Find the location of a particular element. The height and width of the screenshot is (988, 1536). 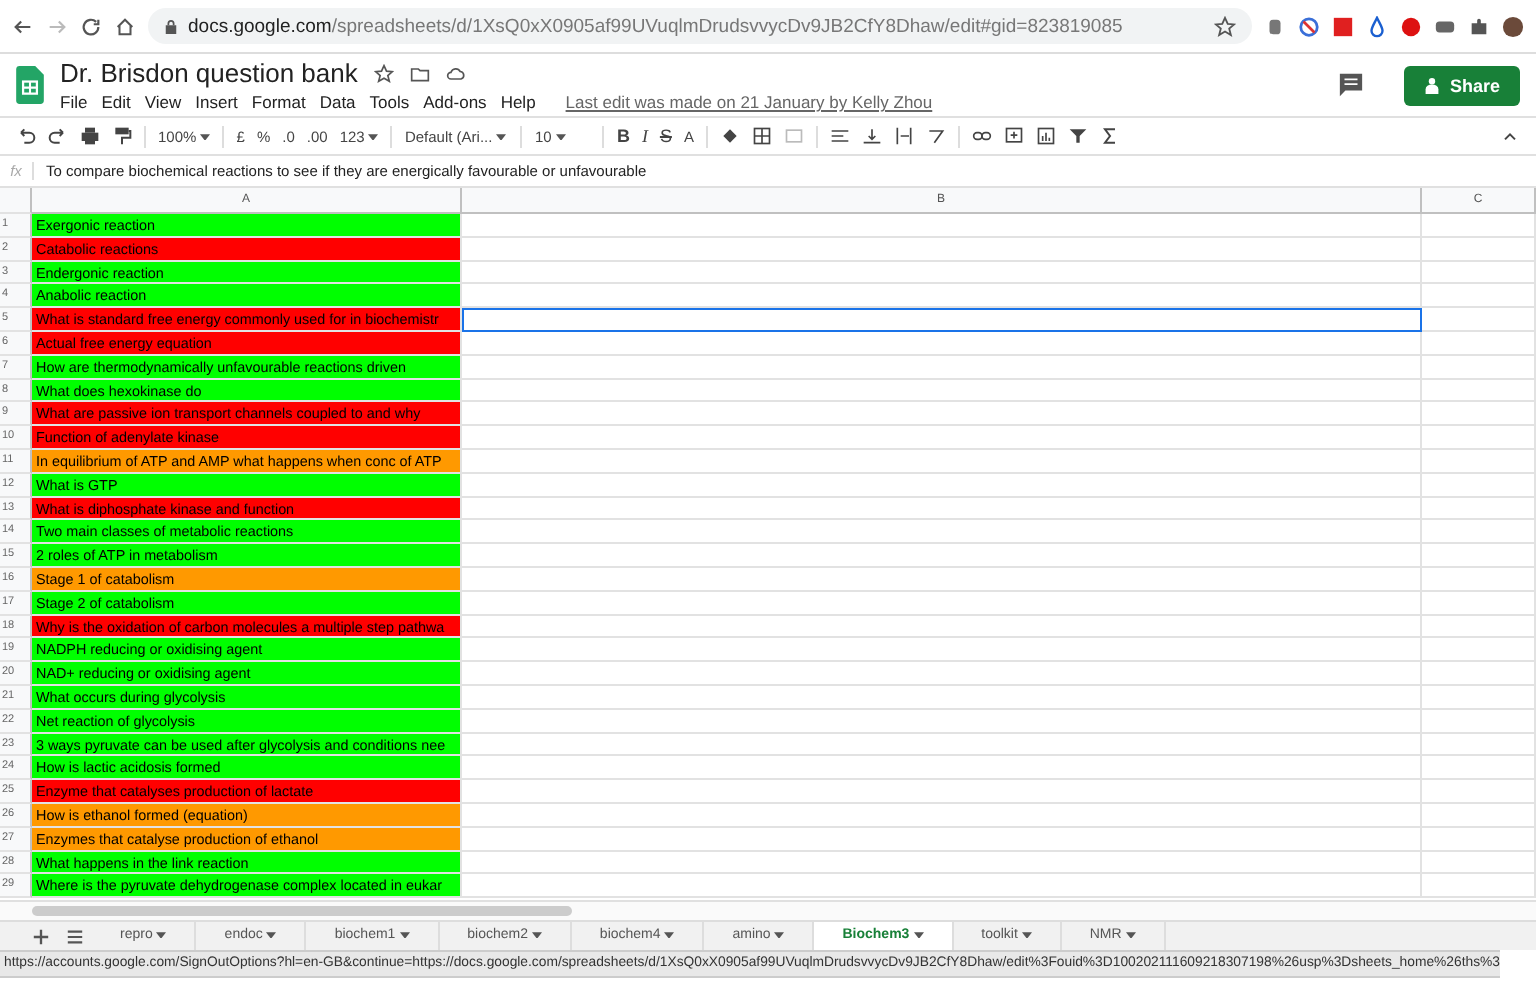

block-icon is located at coordinates (1309, 26).